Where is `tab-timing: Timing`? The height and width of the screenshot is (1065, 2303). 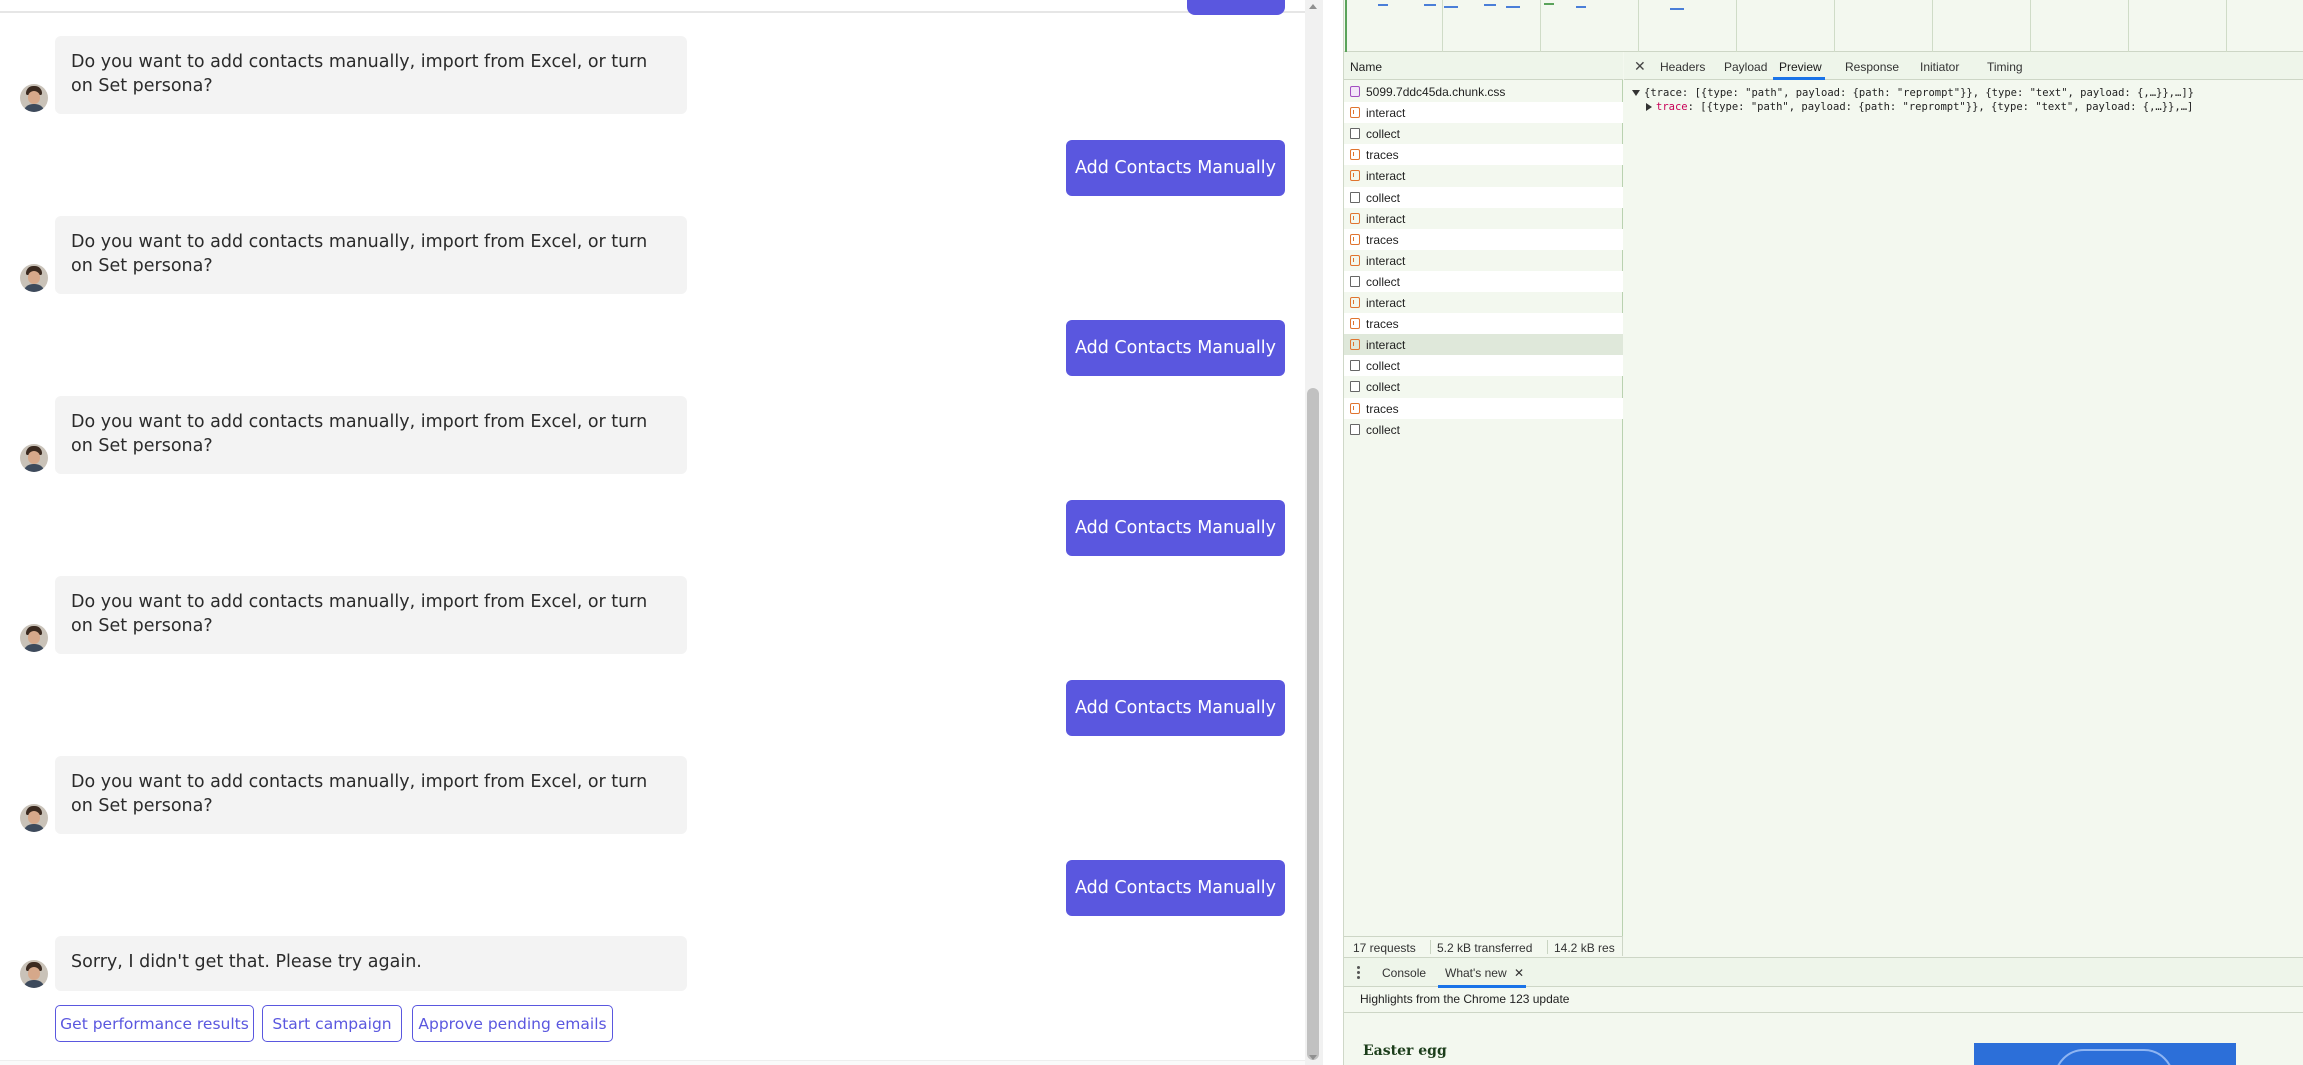 tab-timing: Timing is located at coordinates (2005, 67).